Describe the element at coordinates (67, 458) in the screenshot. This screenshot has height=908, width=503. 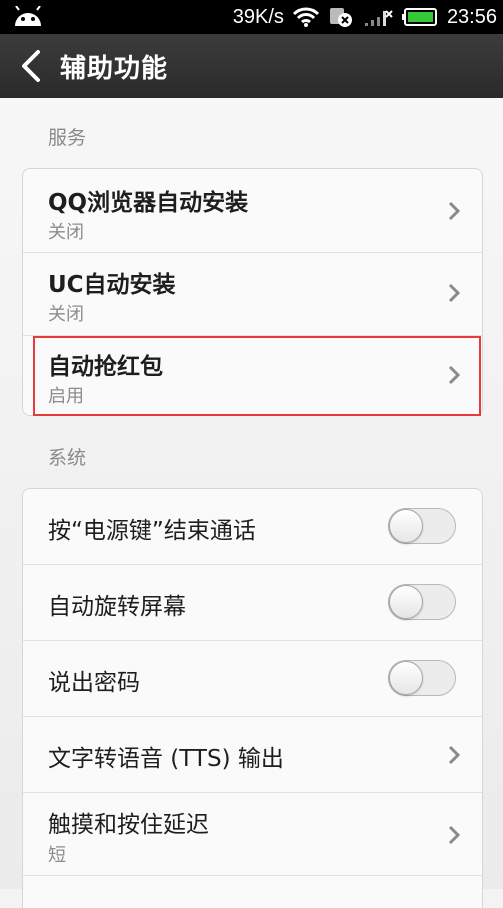
I see `section-label-system: 系统` at that location.